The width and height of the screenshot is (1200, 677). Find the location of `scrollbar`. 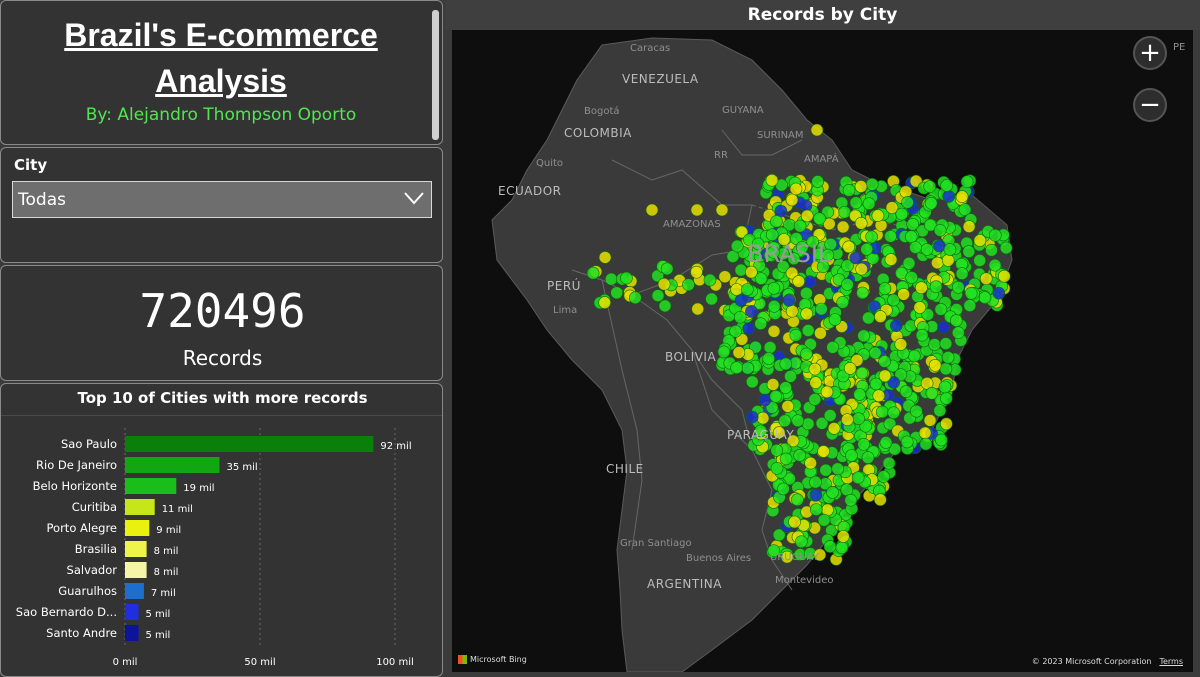

scrollbar is located at coordinates (435, 75).